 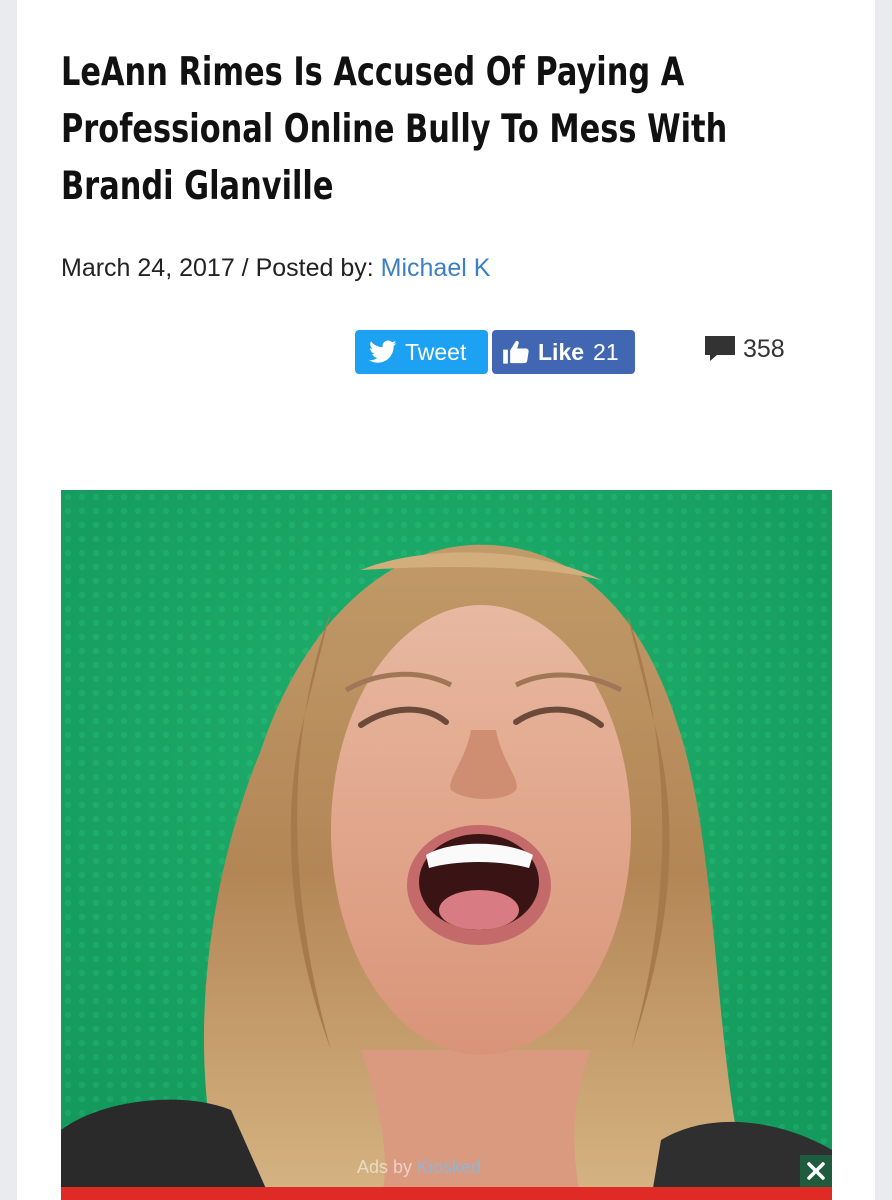 What do you see at coordinates (606, 351) in the screenshot?
I see `like-count: 21` at bounding box center [606, 351].